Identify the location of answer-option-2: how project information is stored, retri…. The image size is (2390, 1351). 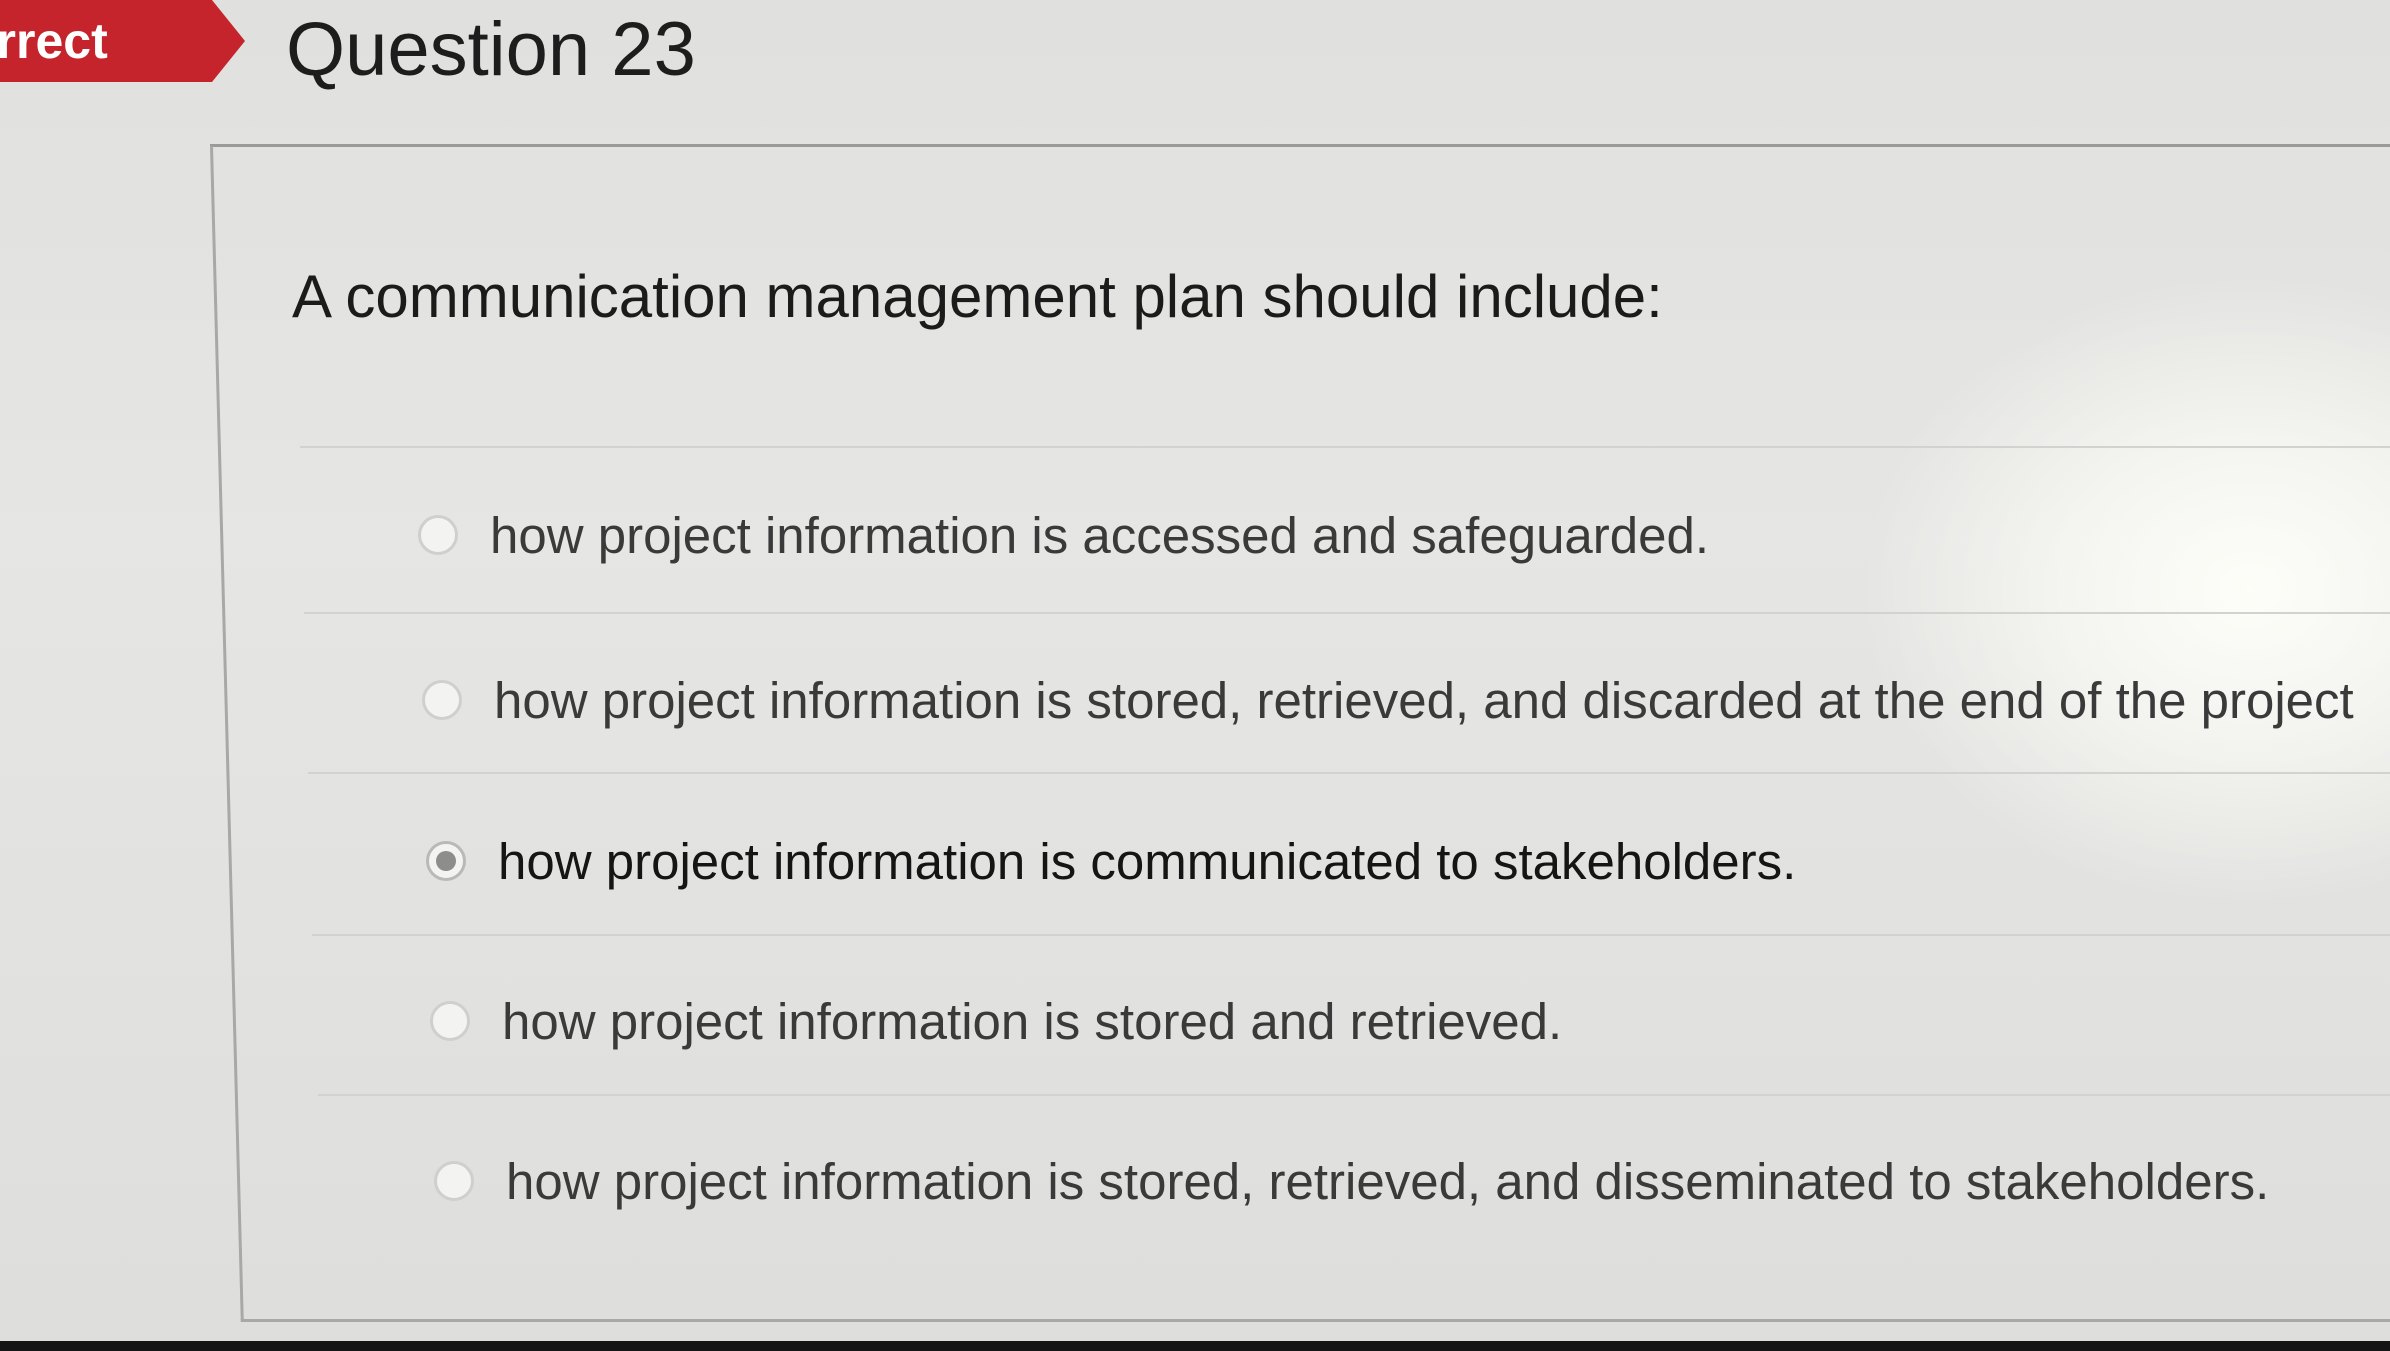
(1406, 700).